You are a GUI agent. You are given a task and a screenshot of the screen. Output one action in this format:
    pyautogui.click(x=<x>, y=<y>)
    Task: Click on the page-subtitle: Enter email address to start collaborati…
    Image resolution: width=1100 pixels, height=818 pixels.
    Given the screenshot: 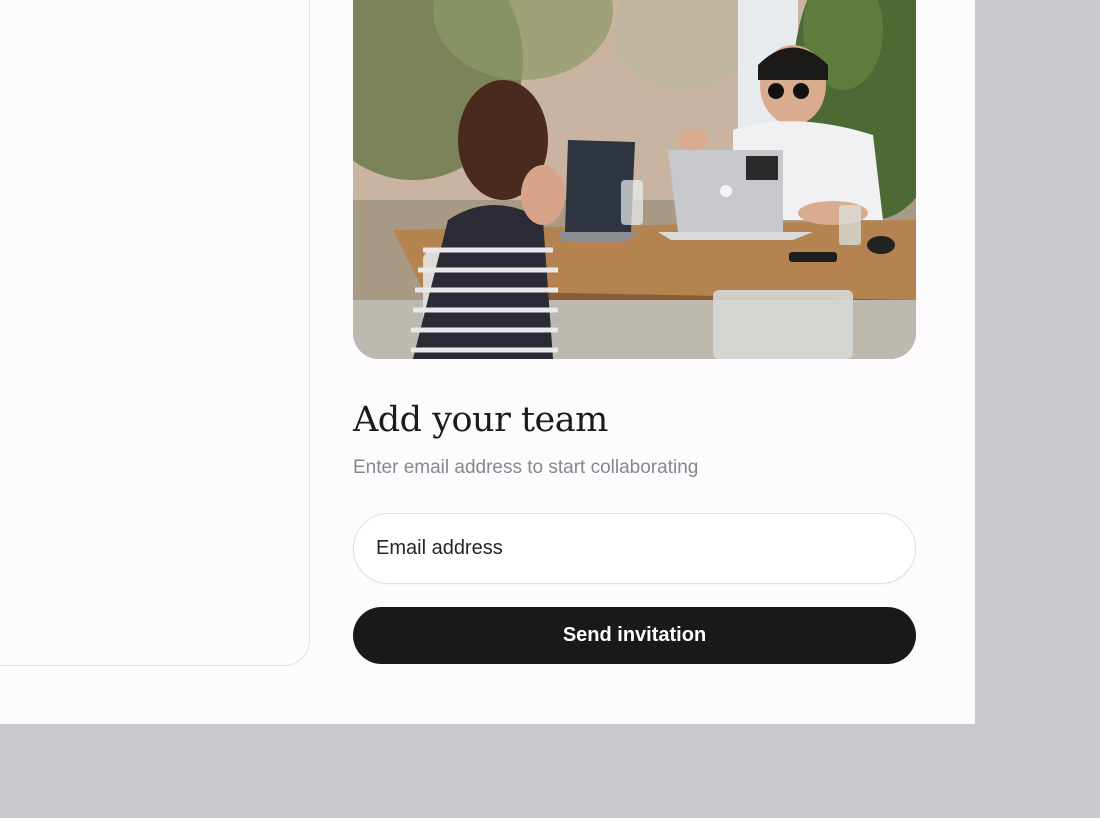 What is the action you would take?
    pyautogui.click(x=526, y=467)
    